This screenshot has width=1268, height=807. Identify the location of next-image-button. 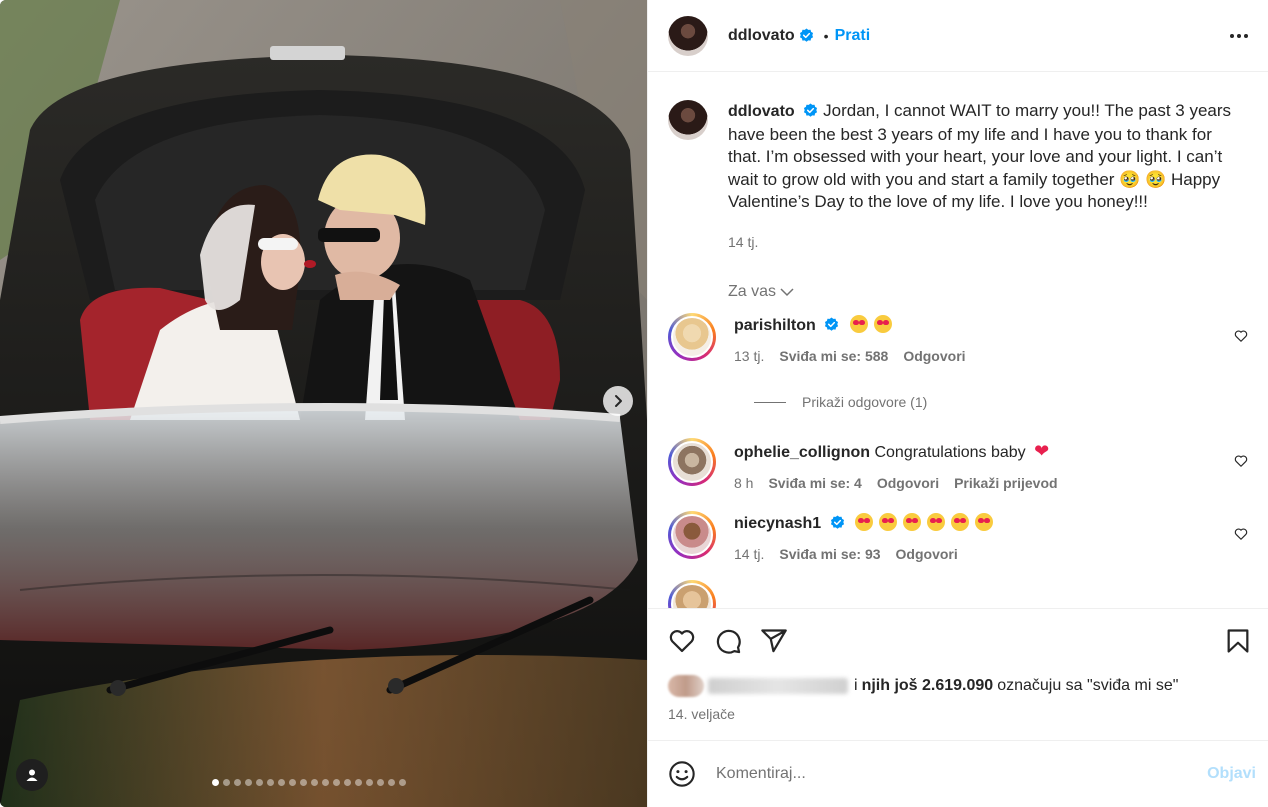
(618, 401).